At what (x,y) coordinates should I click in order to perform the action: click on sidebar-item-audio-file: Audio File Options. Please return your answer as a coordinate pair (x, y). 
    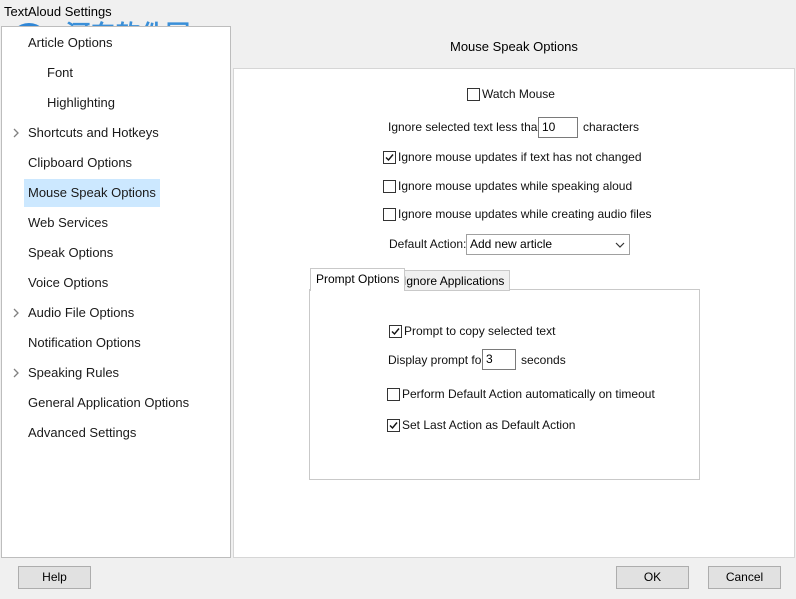
    Looking at the image, I should click on (81, 313).